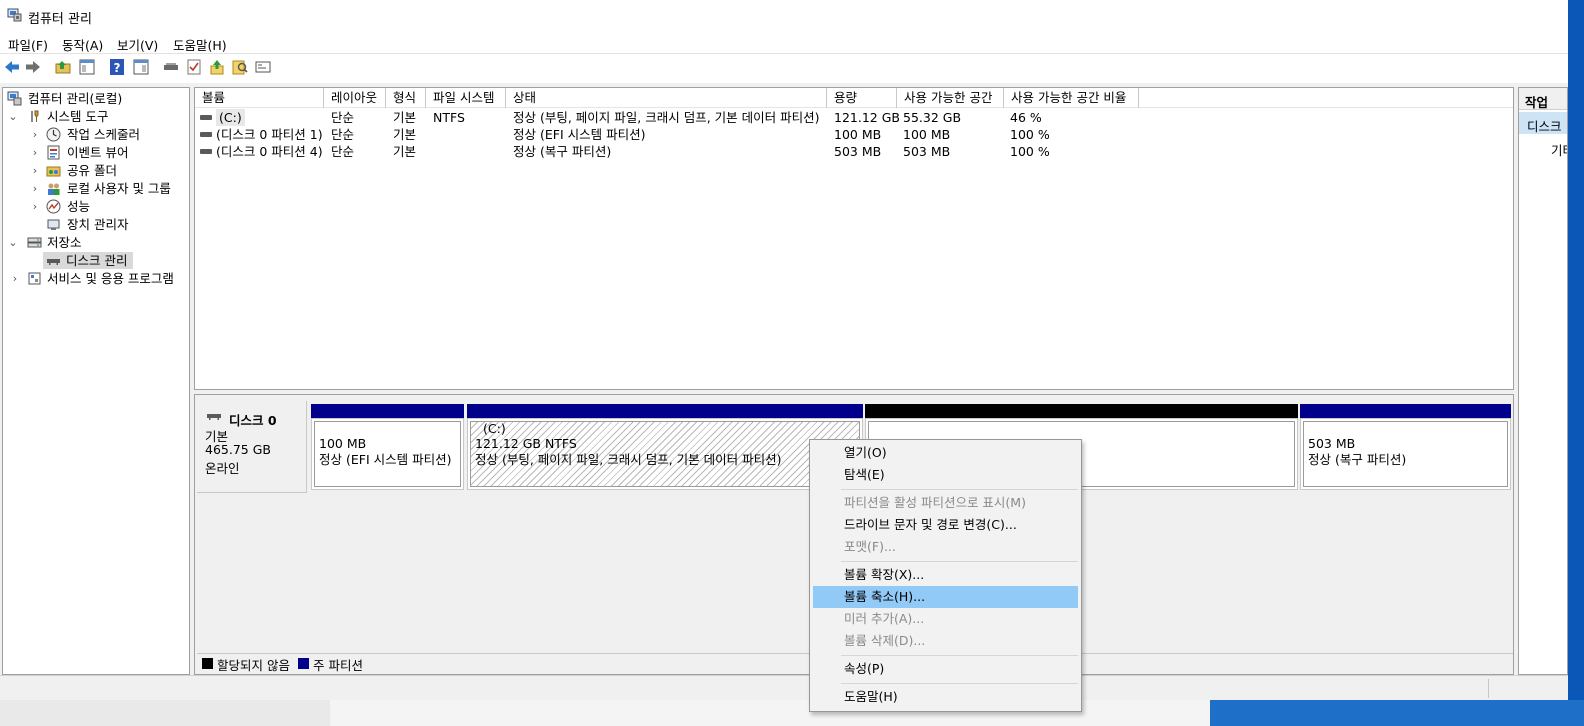 The height and width of the screenshot is (726, 1584). I want to click on disk-name: 디스크 0, so click(253, 420).